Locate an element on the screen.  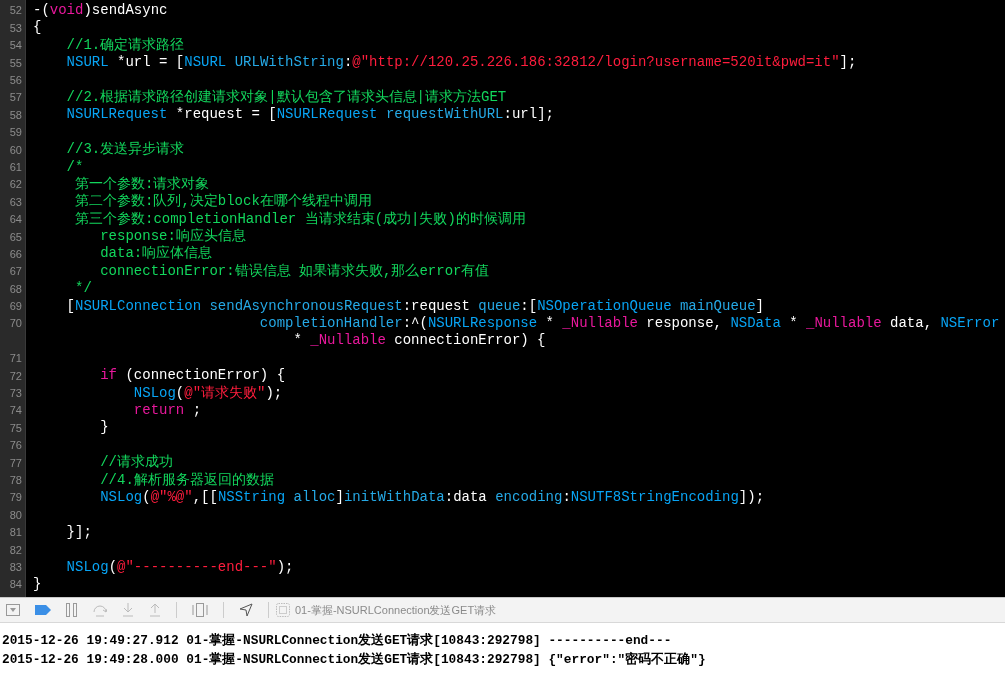
line-number: 55 is located at coordinates (15, 63).